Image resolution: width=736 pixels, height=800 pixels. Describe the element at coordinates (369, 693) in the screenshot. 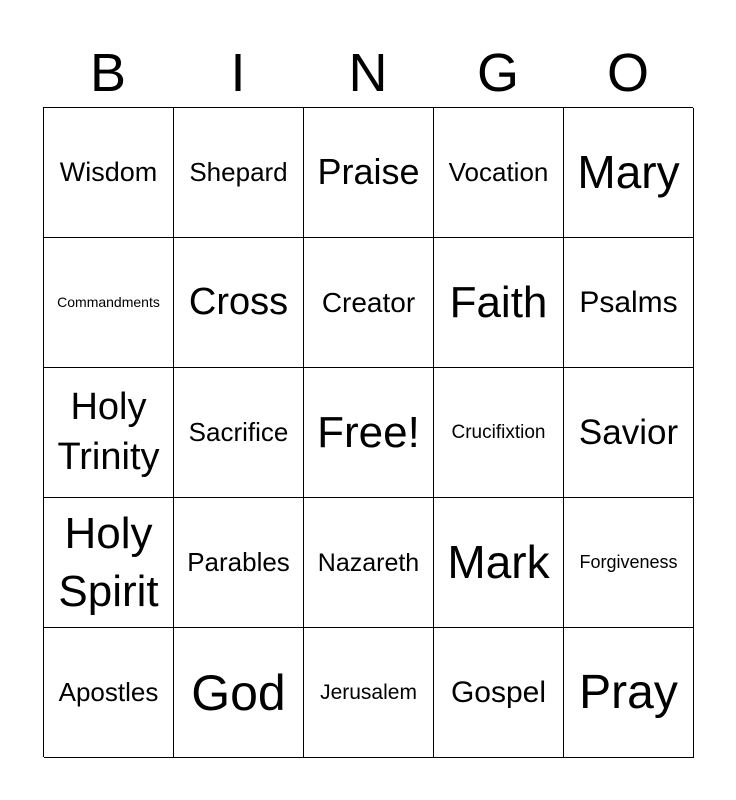

I see `bingo-cell: Jerusalem` at that location.